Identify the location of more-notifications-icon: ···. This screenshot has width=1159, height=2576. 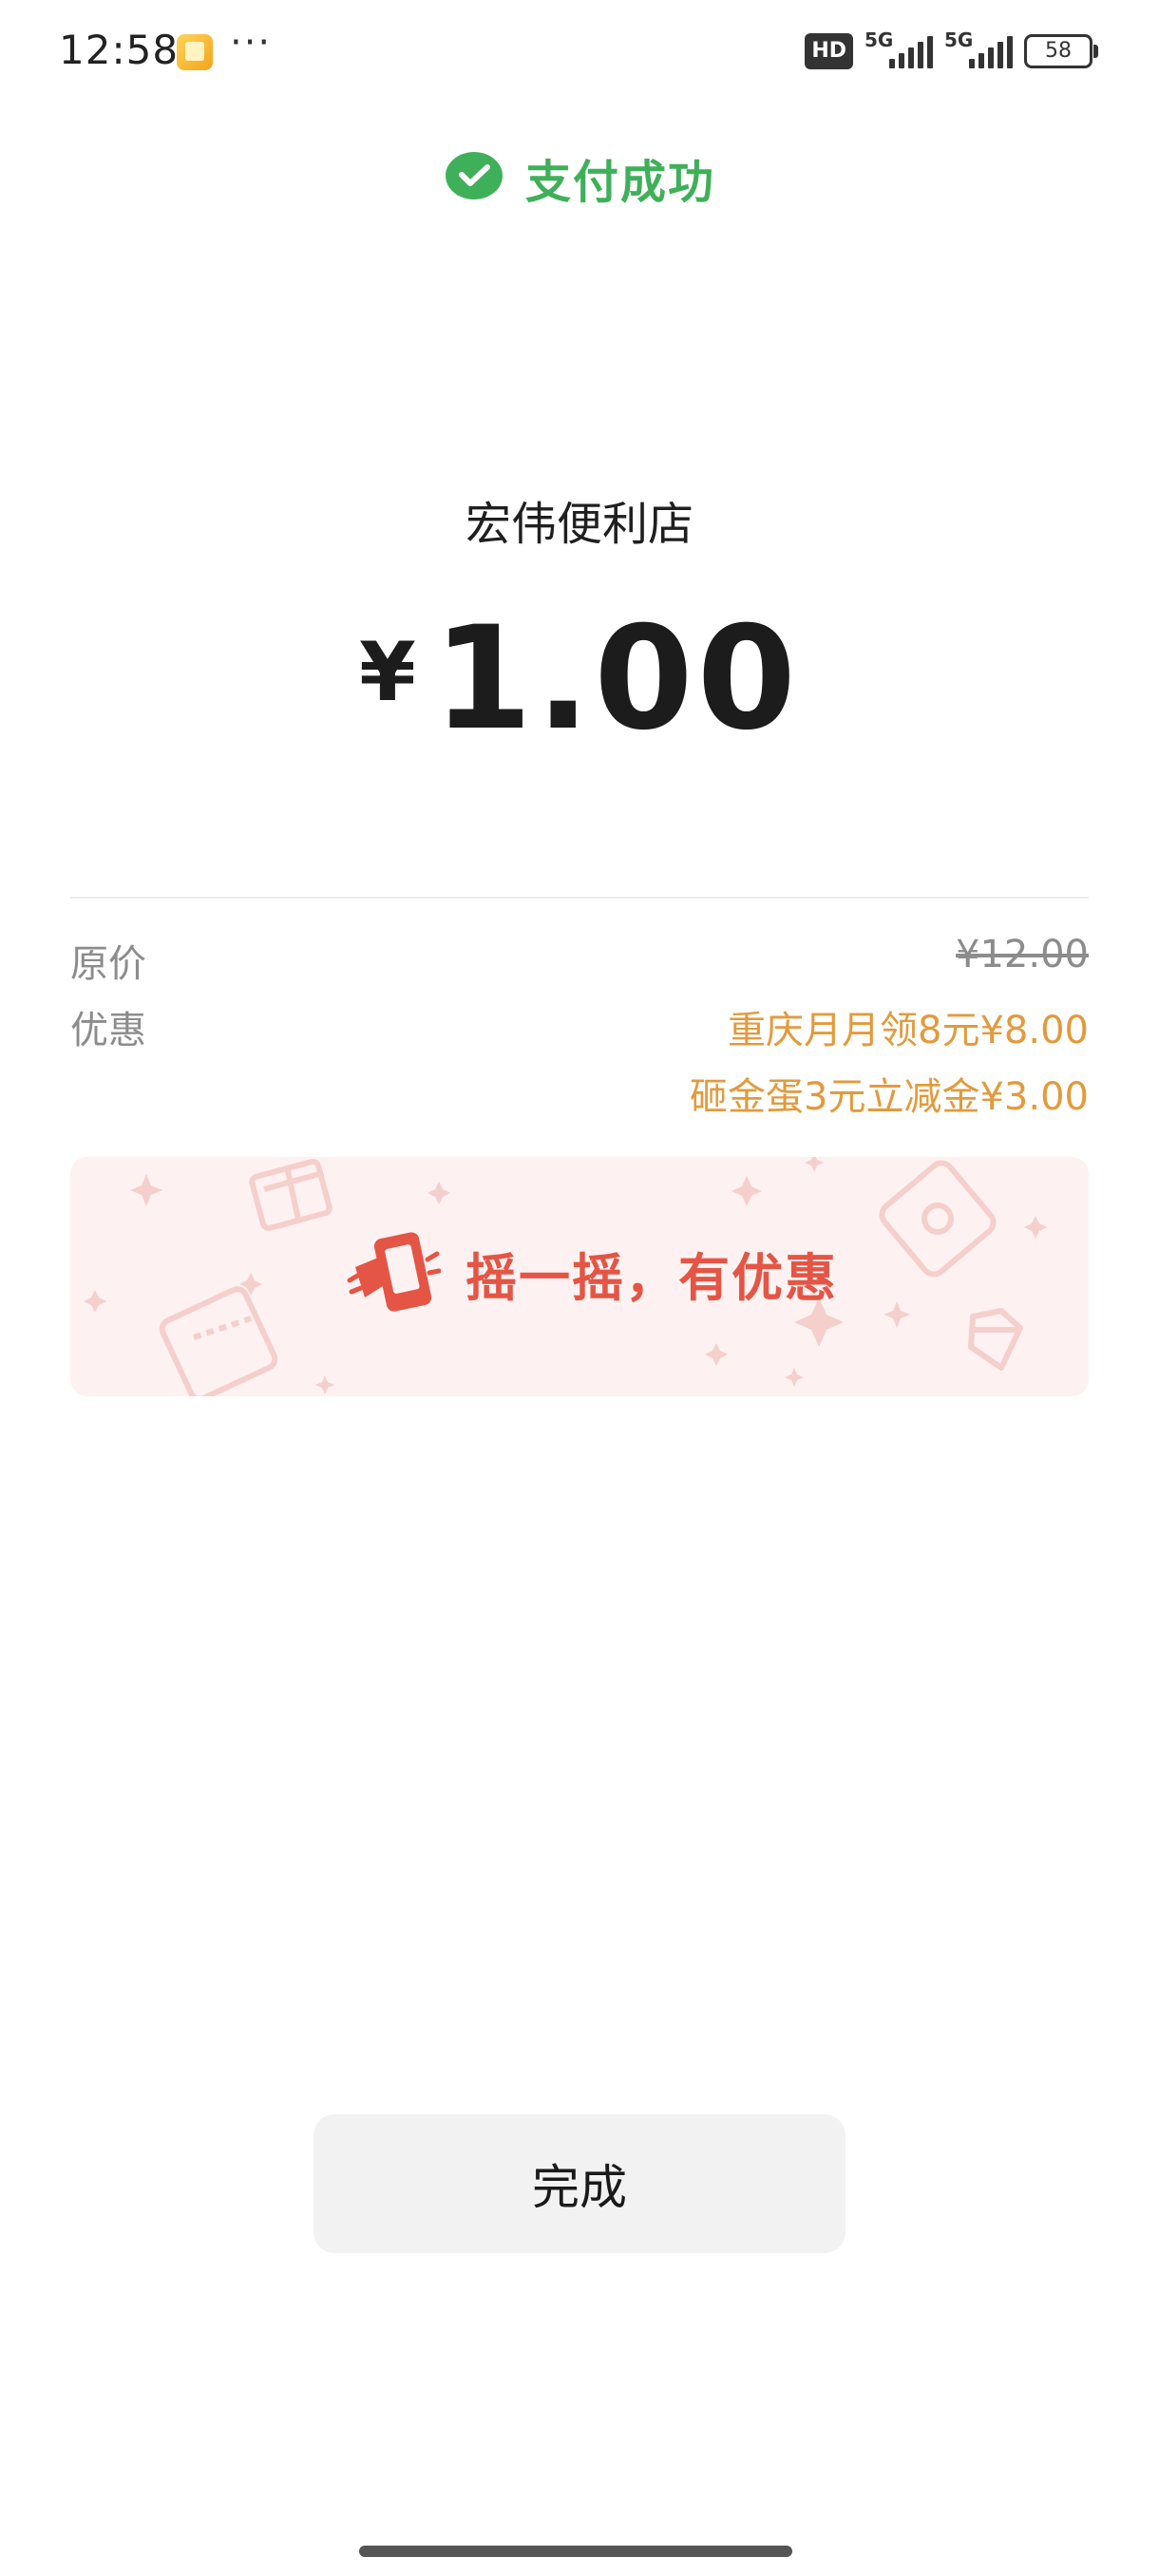
(251, 43).